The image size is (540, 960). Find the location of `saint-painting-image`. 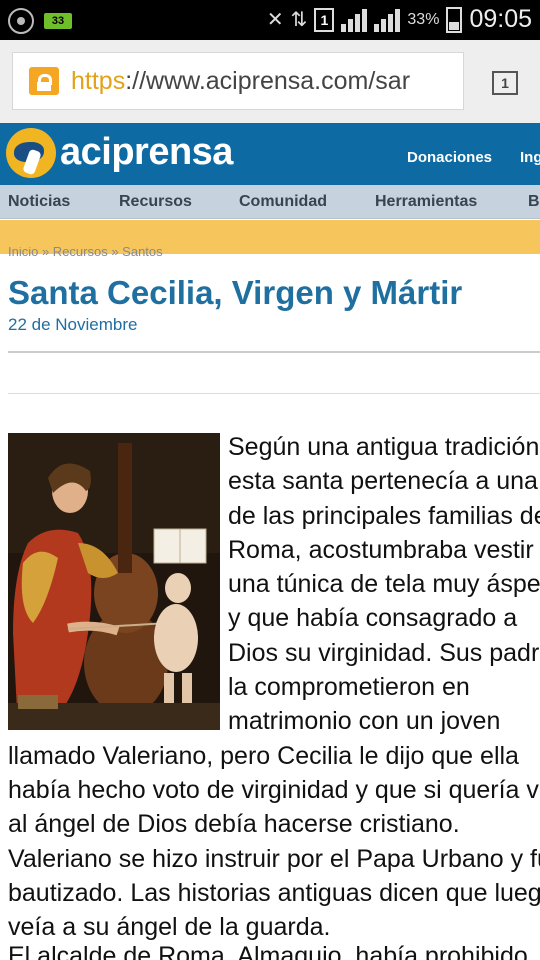

saint-painting-image is located at coordinates (114, 581).